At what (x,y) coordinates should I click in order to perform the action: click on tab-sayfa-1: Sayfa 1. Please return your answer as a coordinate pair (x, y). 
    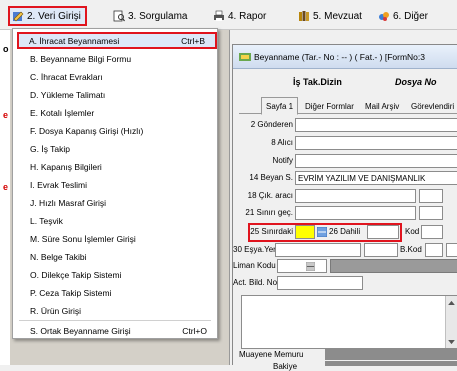
    Looking at the image, I should click on (280, 106).